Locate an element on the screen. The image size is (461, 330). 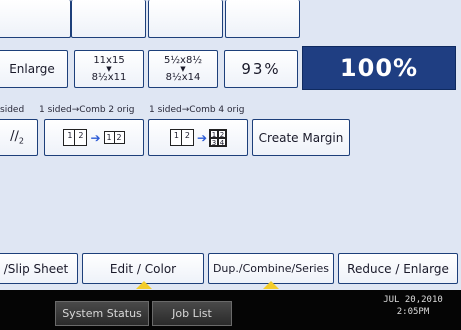
grid-cell: 1 is located at coordinates (214, 134).